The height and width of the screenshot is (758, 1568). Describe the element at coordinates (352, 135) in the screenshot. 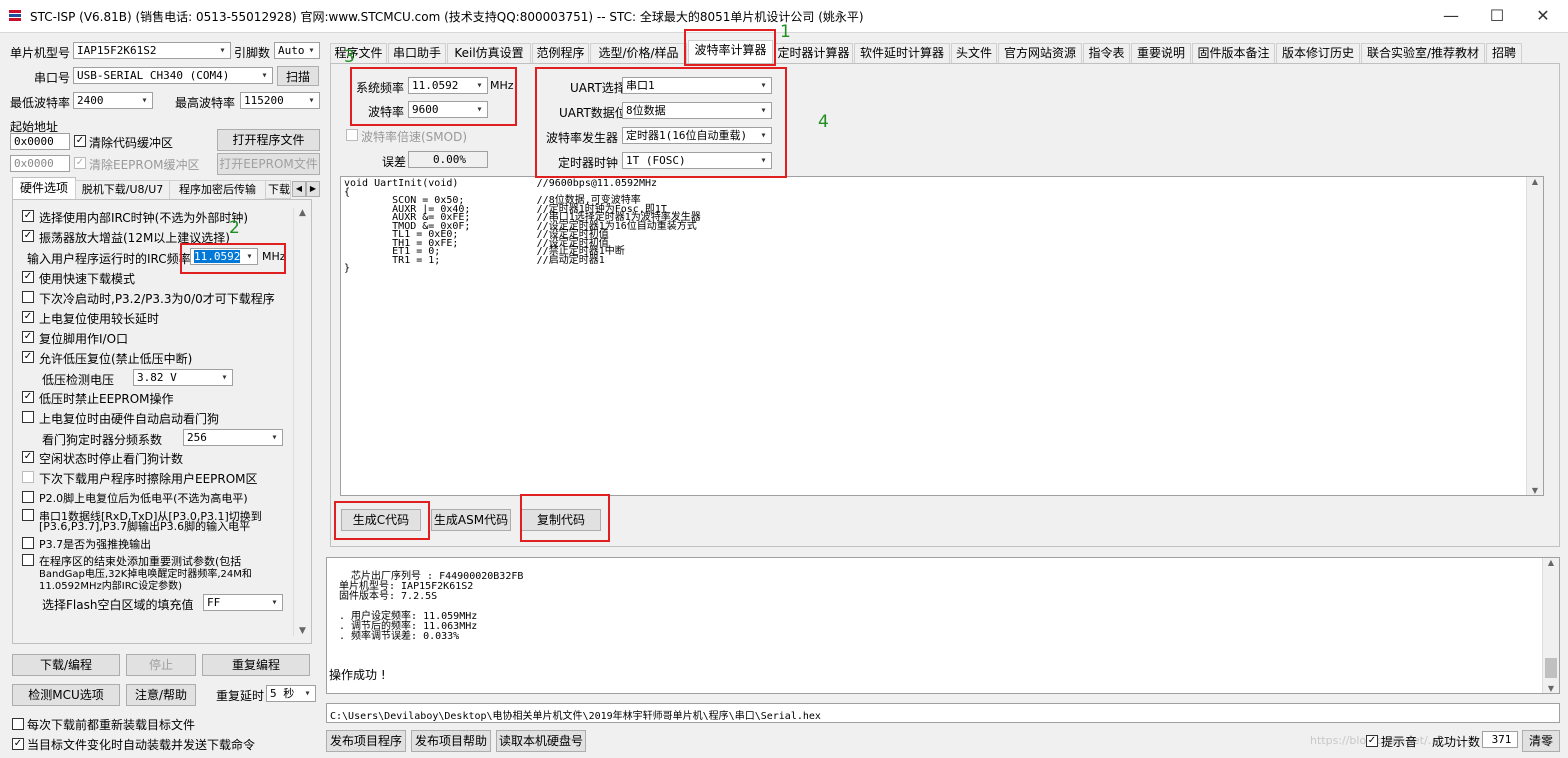

I see `smod-checkbox` at that location.